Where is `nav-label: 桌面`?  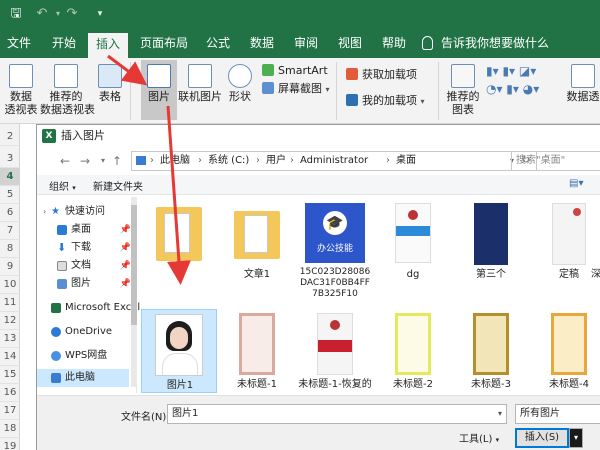
nav-label: 桌面 is located at coordinates (81, 229).